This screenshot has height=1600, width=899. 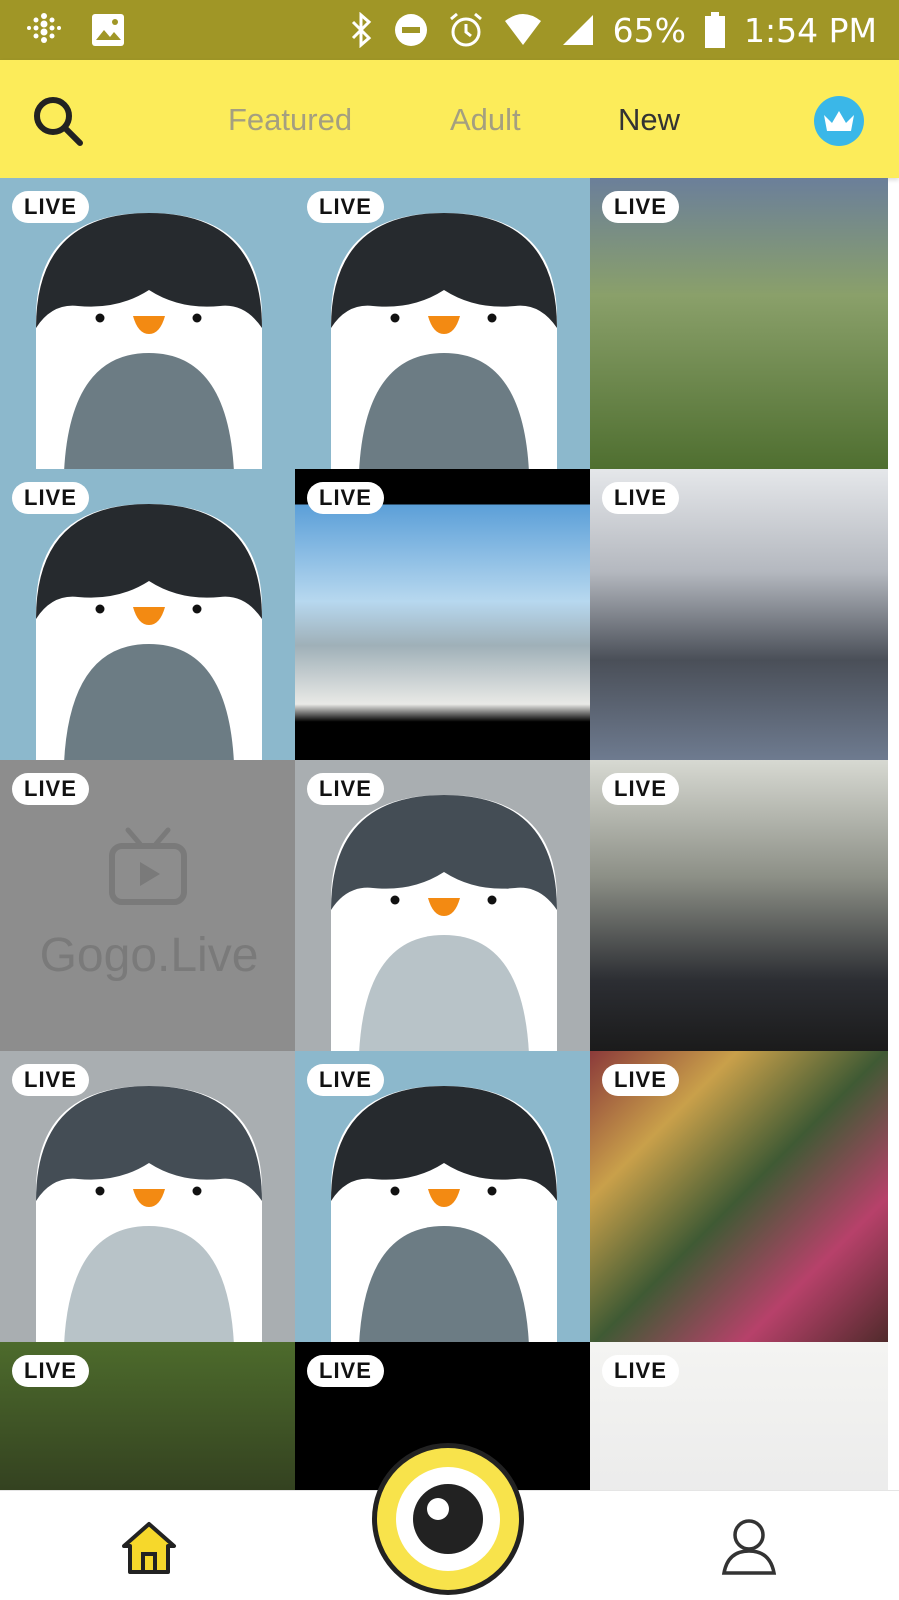 What do you see at coordinates (149, 907) in the screenshot?
I see `live-stream-tile: Gogo.Live LIVE` at bounding box center [149, 907].